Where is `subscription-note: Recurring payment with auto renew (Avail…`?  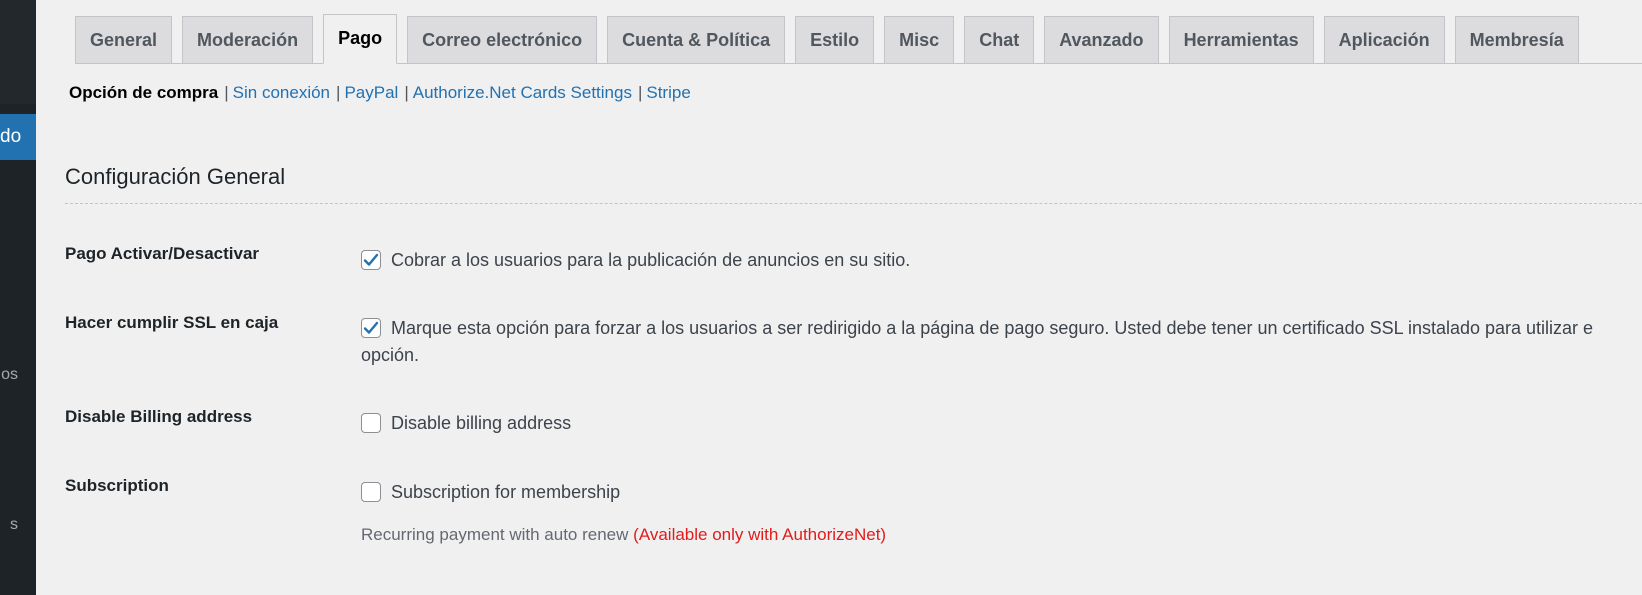
subscription-note: Recurring payment with auto renew (Avail… is located at coordinates (623, 535).